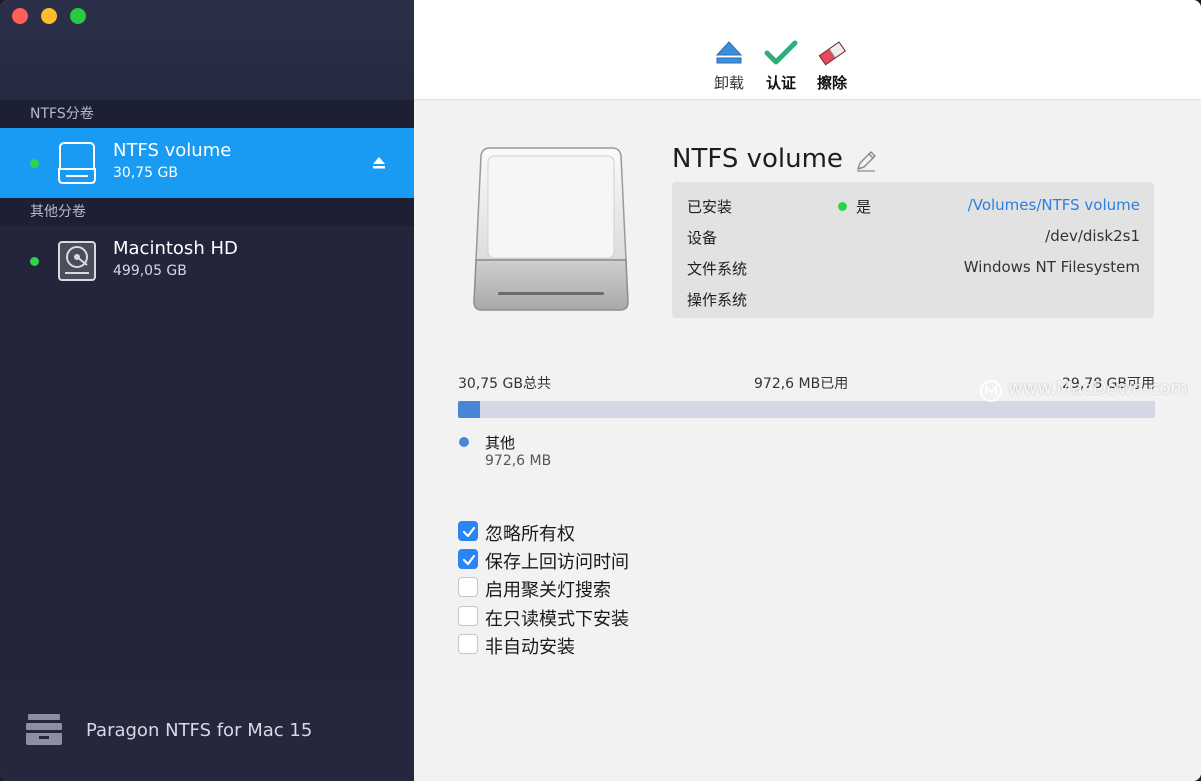 This screenshot has height=781, width=1201. What do you see at coordinates (780, 83) in the screenshot?
I see `verify-label: 认证` at bounding box center [780, 83].